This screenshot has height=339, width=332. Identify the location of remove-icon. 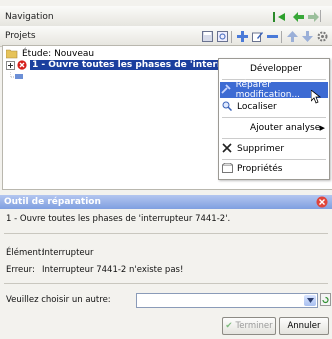
(272, 36).